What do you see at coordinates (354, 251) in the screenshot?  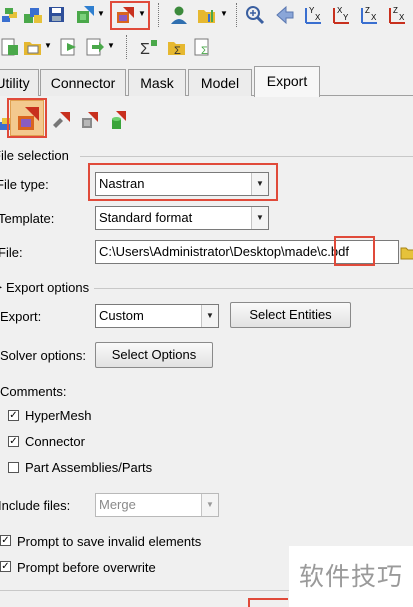 I see `file-name-highlight` at bounding box center [354, 251].